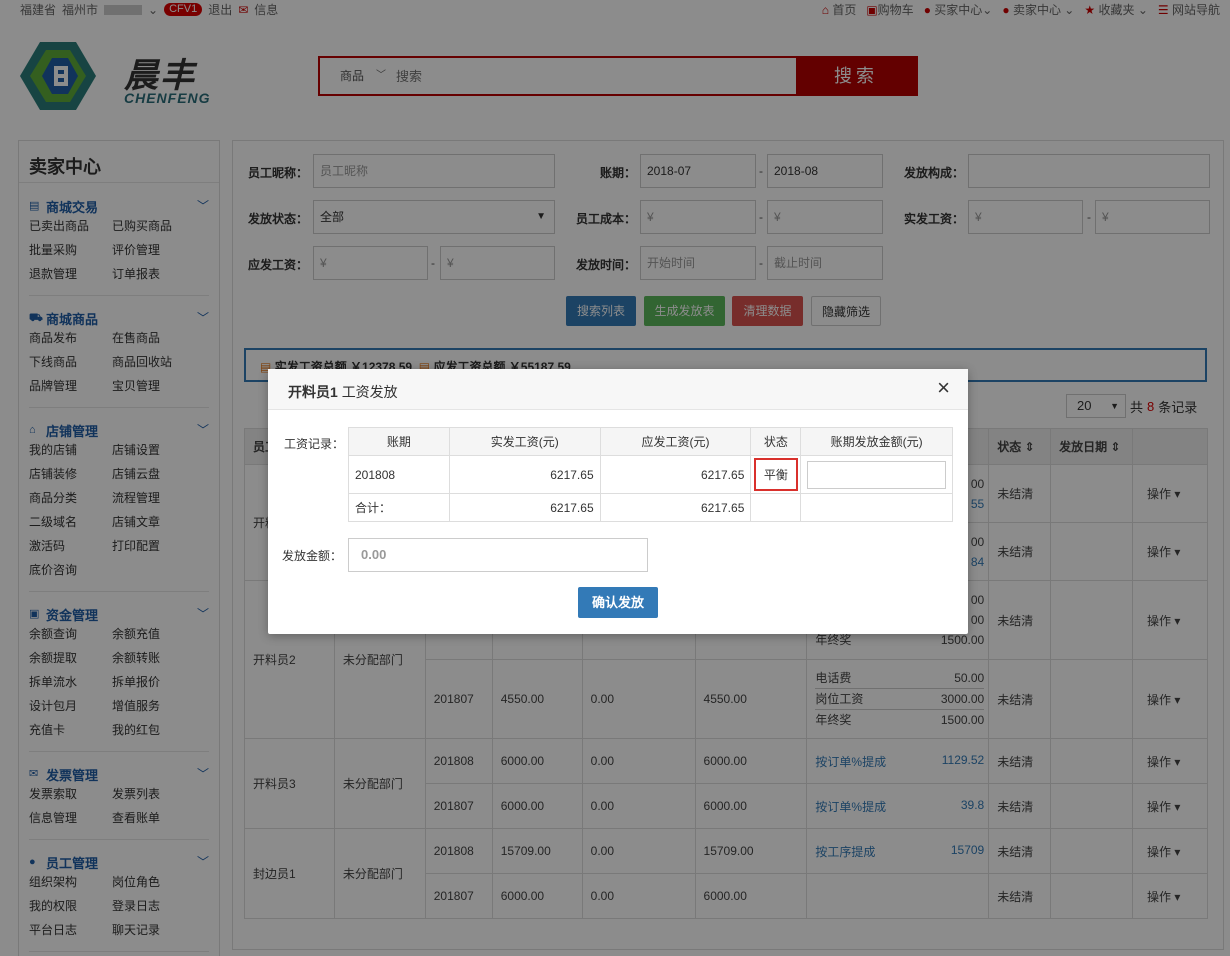 The height and width of the screenshot is (956, 1230). Describe the element at coordinates (776, 441) in the screenshot. I see `col-status: 状态` at that location.